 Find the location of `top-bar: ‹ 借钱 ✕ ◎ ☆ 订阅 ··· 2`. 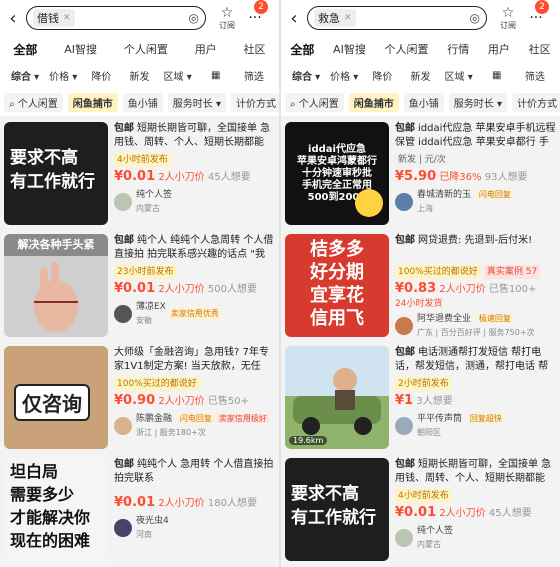

top-bar: ‹ 借钱 ✕ ◎ ☆ 订阅 ··· 2 is located at coordinates (139, 18).